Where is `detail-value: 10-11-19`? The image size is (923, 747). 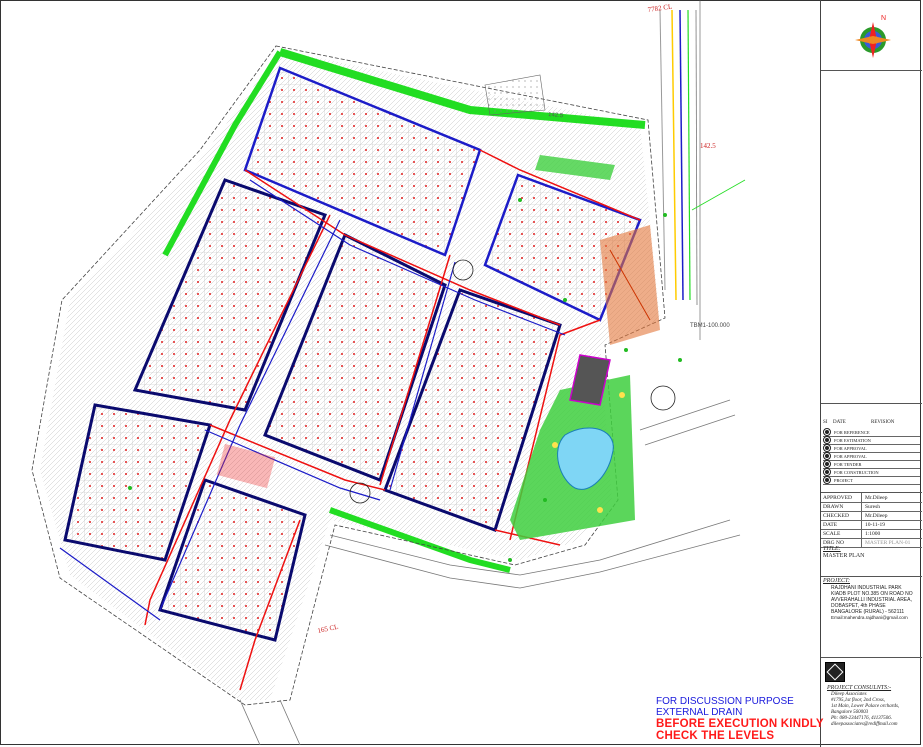
detail-value: 10-11-19 is located at coordinates (875, 524).